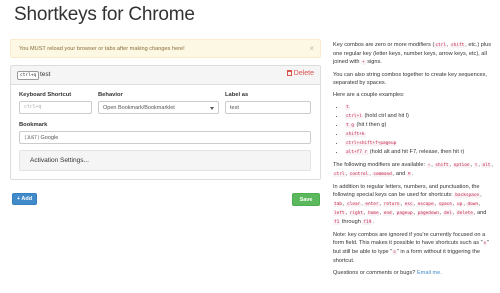 This screenshot has width=500, height=293. Describe the element at coordinates (24, 199) in the screenshot. I see `add-shortcut-button: + Add` at that location.